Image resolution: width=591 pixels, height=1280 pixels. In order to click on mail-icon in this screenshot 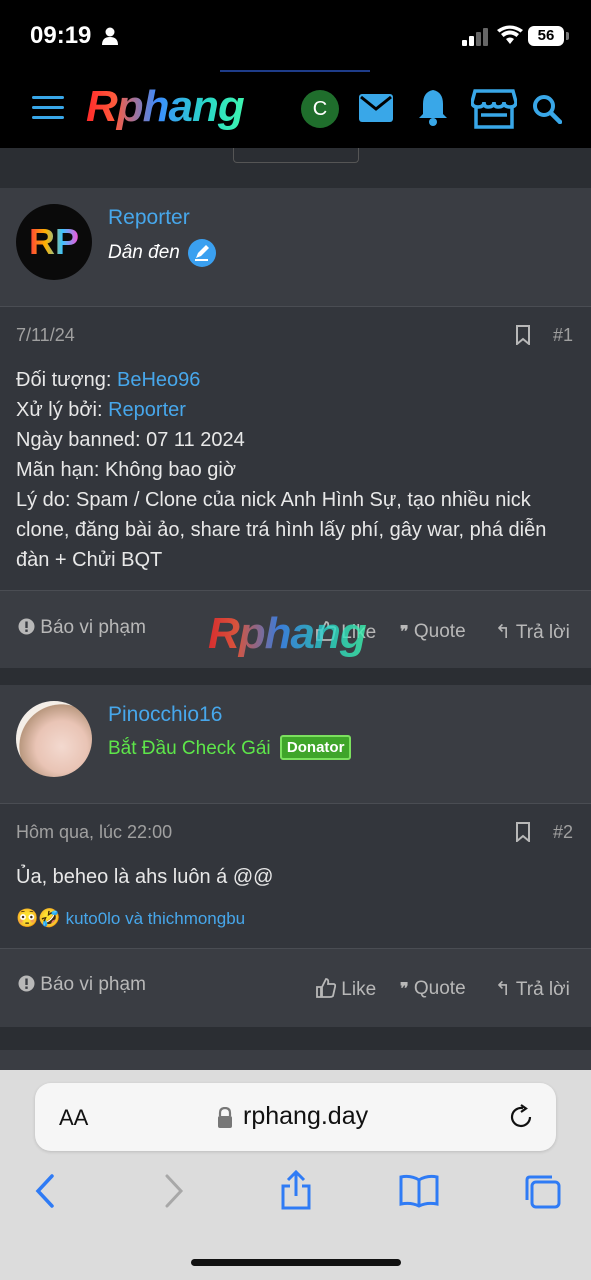, I will do `click(376, 108)`.